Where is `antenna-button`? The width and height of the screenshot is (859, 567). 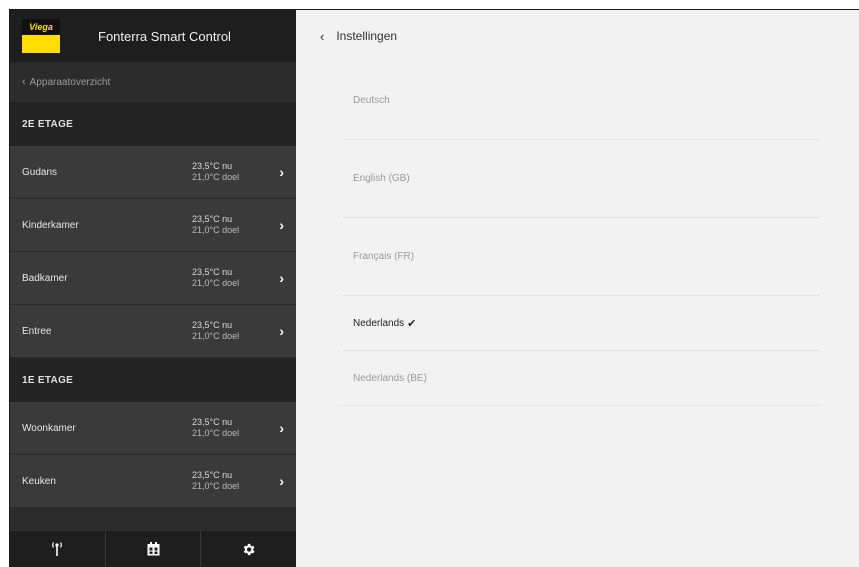
antenna-button is located at coordinates (58, 549).